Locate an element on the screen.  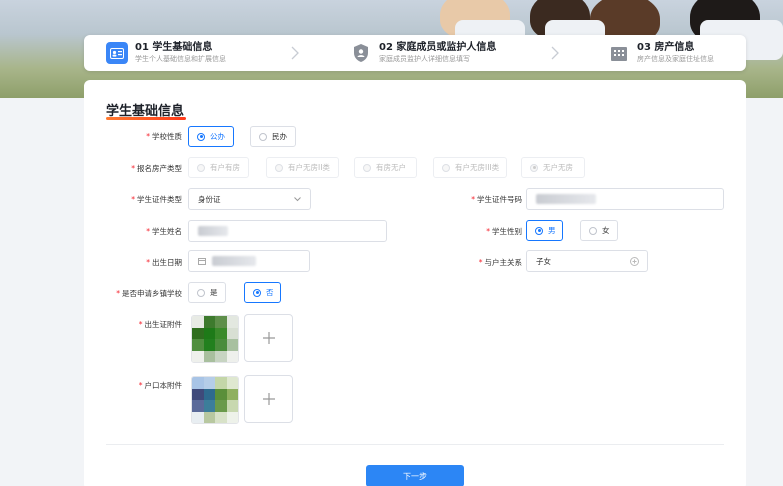
step-3: 03 房产信息 房产信息及家庭住址信息 is located at coordinates (661, 53).